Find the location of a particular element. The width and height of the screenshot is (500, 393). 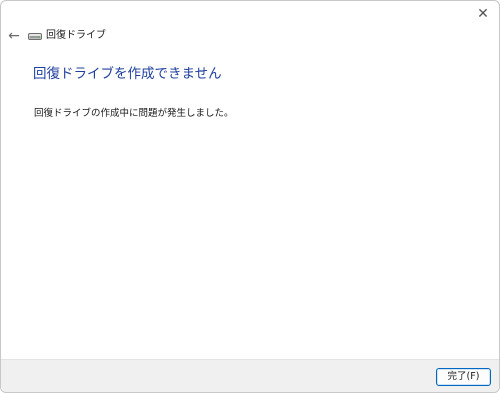

close-button: ✕ is located at coordinates (483, 14).